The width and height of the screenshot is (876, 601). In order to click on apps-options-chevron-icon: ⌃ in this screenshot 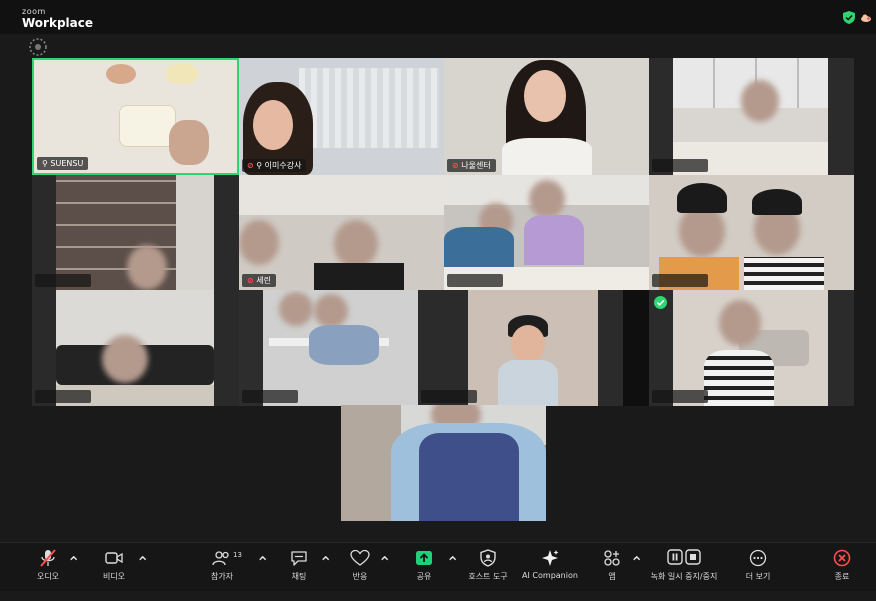, I will do `click(636, 577)`.